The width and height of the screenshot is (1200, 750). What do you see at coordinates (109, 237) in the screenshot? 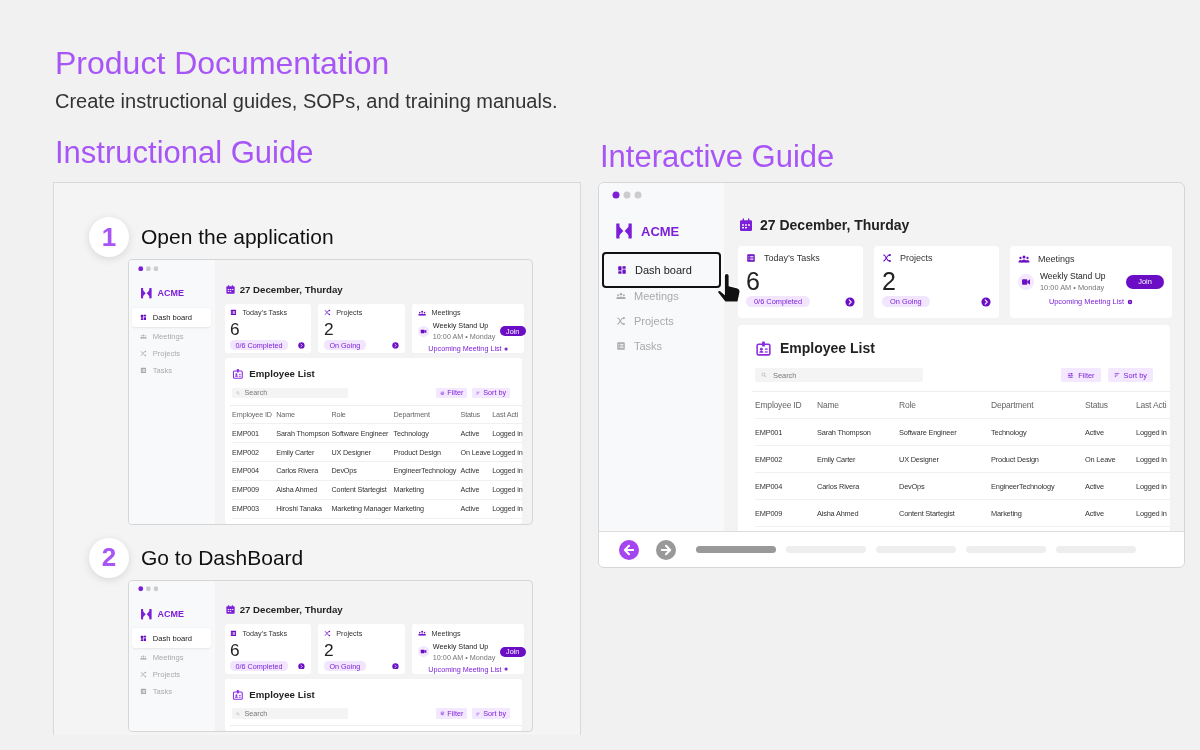
I see `step-number: 1` at bounding box center [109, 237].